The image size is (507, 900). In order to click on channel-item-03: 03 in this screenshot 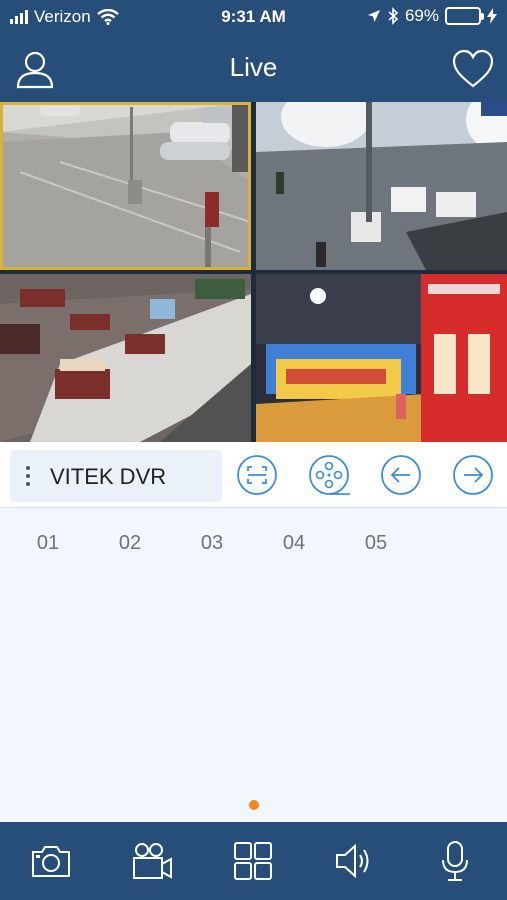, I will do `click(212, 543)`.